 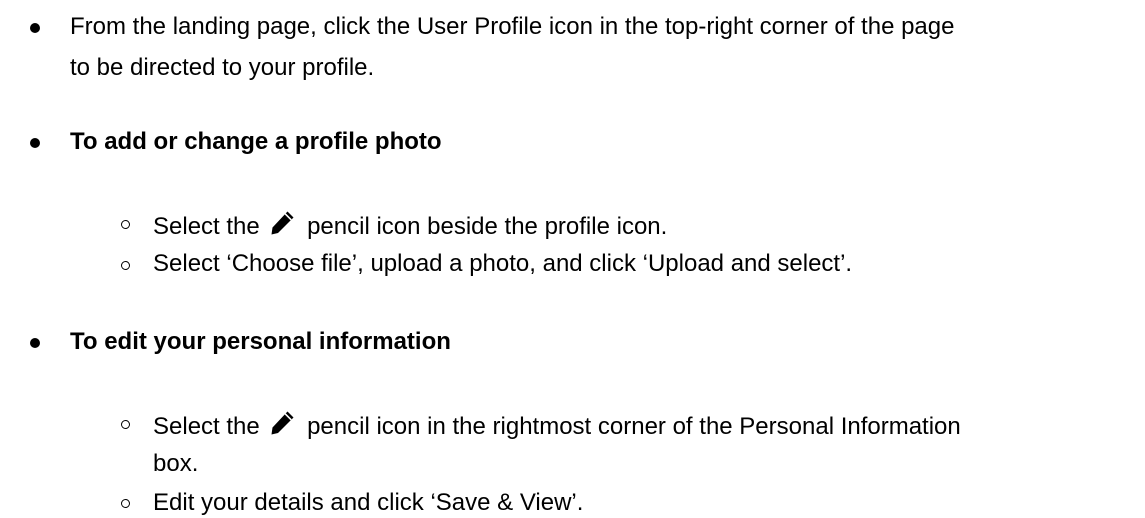 I want to click on step-text-after: pencil icon beside the profile icon., so click(x=487, y=226).